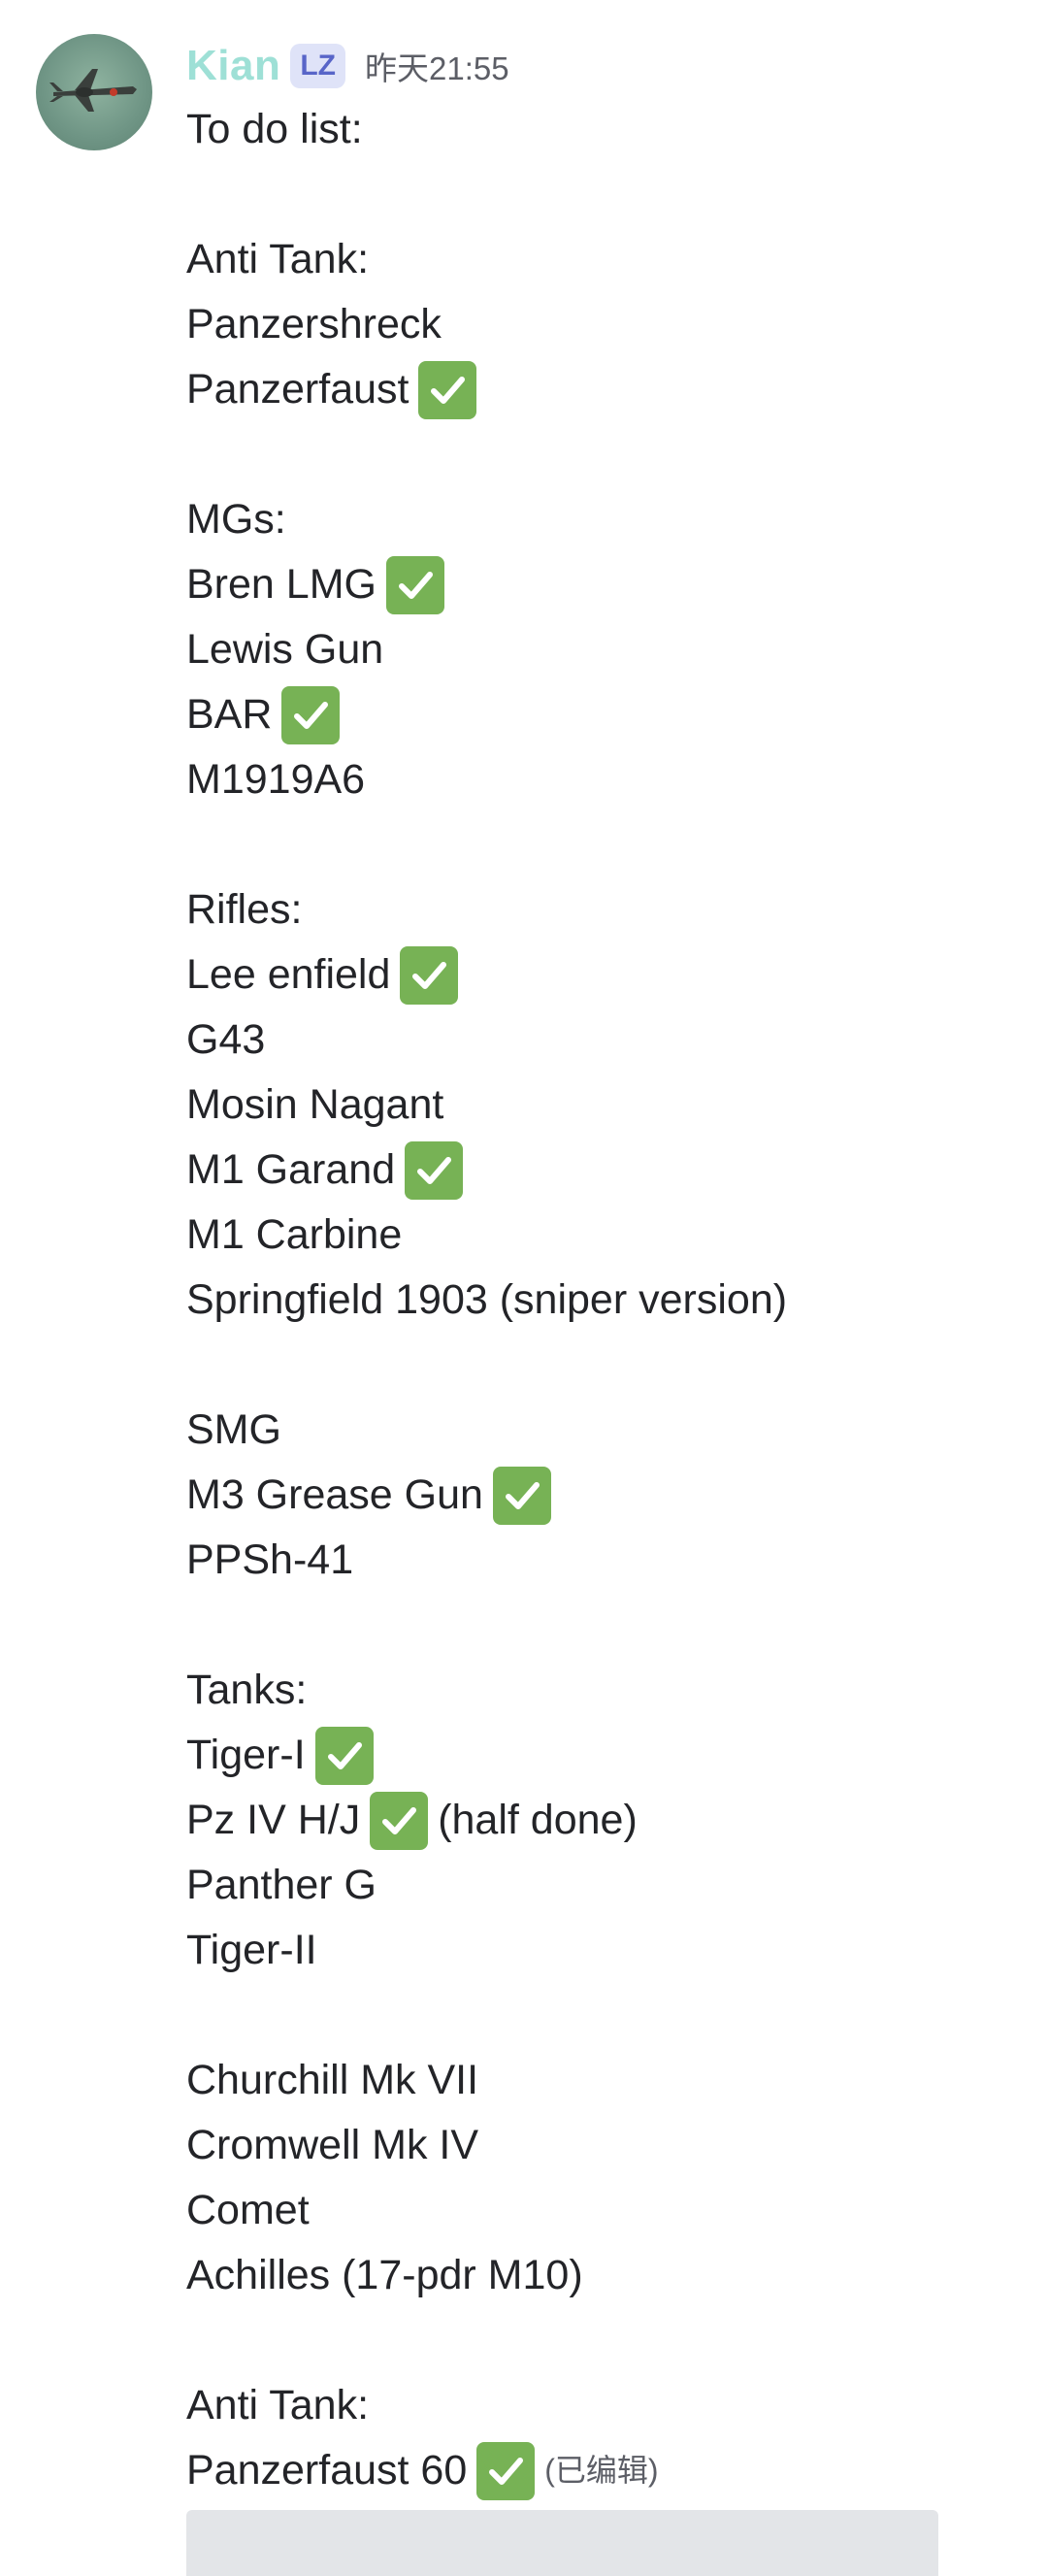 This screenshot has height=2576, width=1048. What do you see at coordinates (603, 1495) in the screenshot?
I see `message-line: M3 Grease Gun` at bounding box center [603, 1495].